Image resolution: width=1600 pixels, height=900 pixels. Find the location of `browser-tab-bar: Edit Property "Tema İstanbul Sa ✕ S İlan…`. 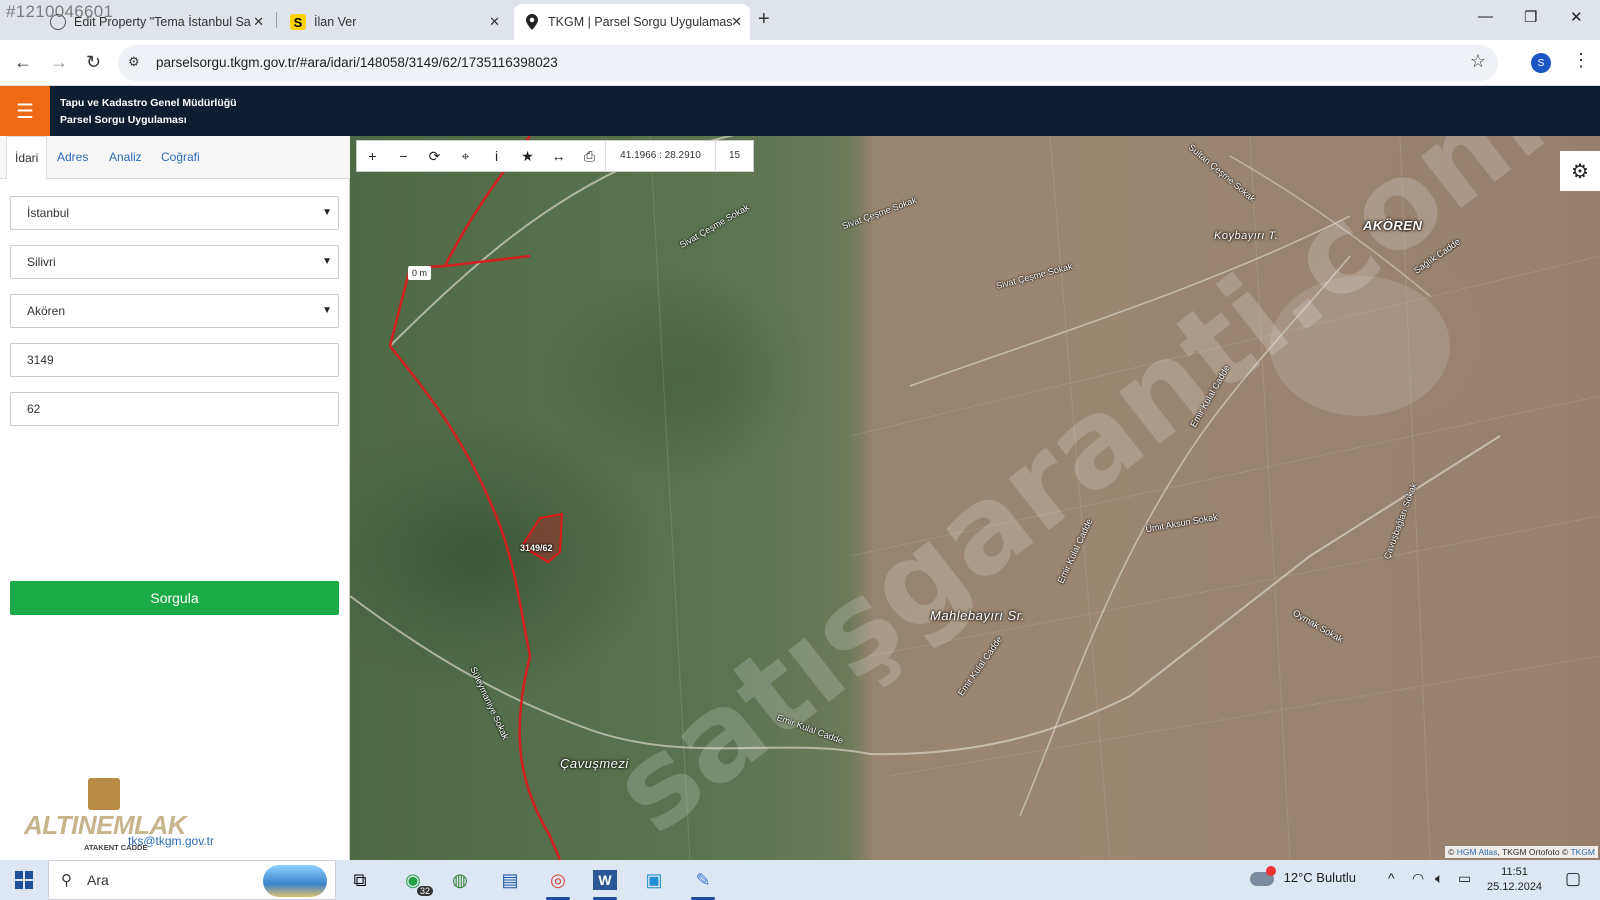

browser-tab-bar: Edit Property "Tema İstanbul Sa ✕ S İlan… is located at coordinates (800, 20).